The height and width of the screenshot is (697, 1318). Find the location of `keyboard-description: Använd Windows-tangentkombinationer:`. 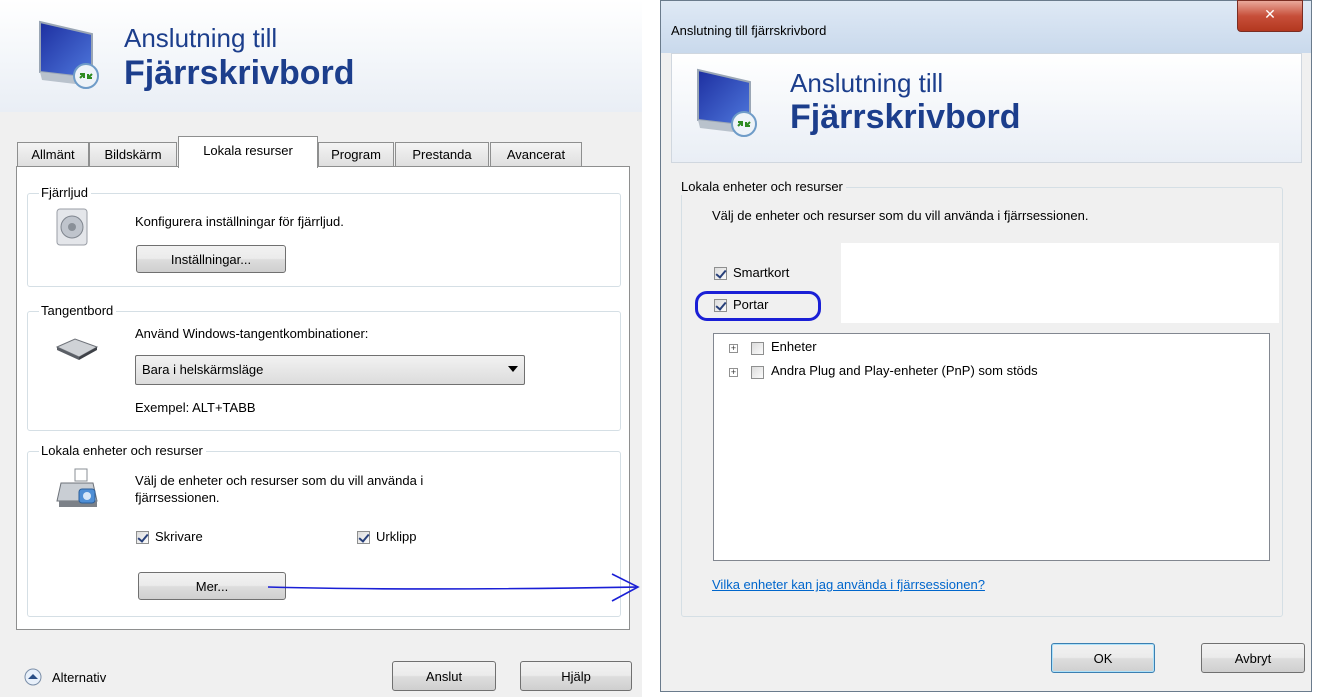

keyboard-description: Använd Windows-tangentkombinationer: is located at coordinates (252, 333).